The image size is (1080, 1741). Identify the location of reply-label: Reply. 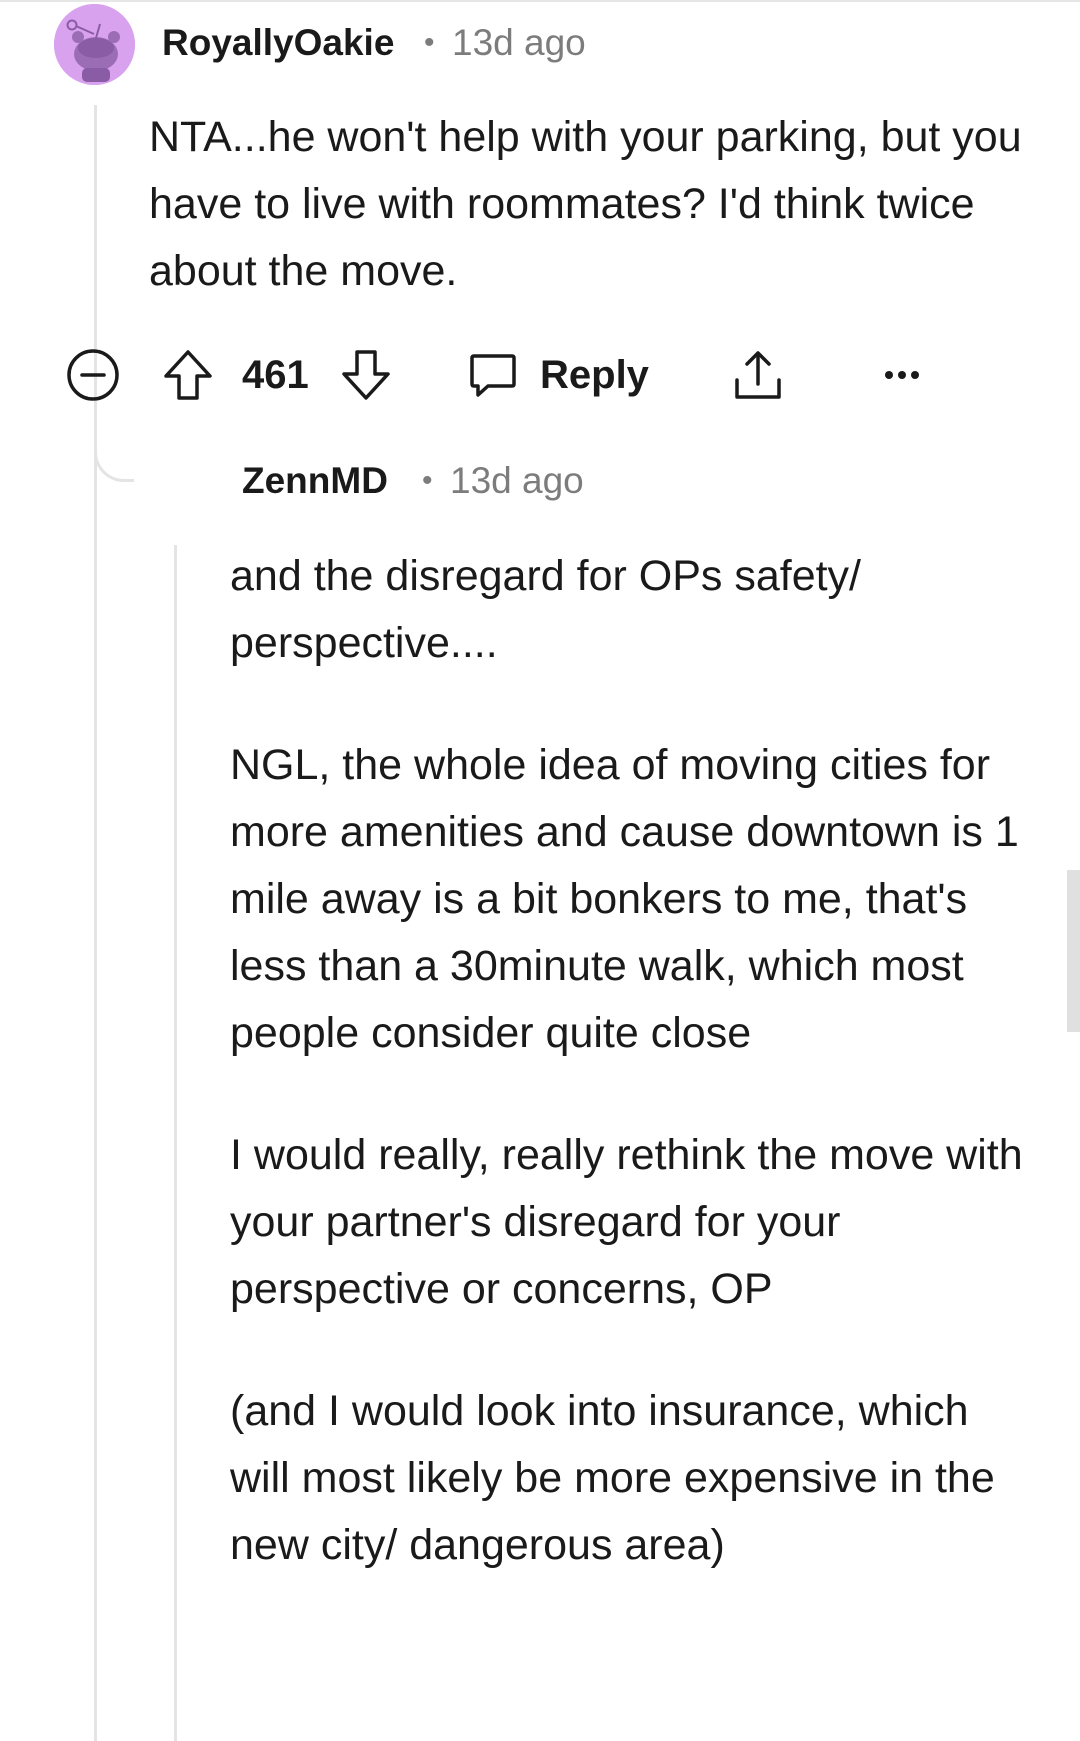
(594, 374).